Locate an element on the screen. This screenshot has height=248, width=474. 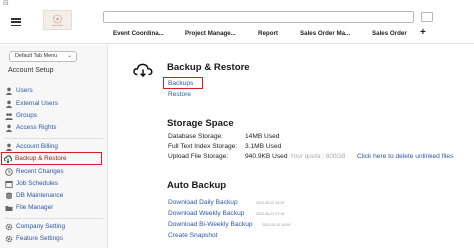
search-input is located at coordinates (258, 17).